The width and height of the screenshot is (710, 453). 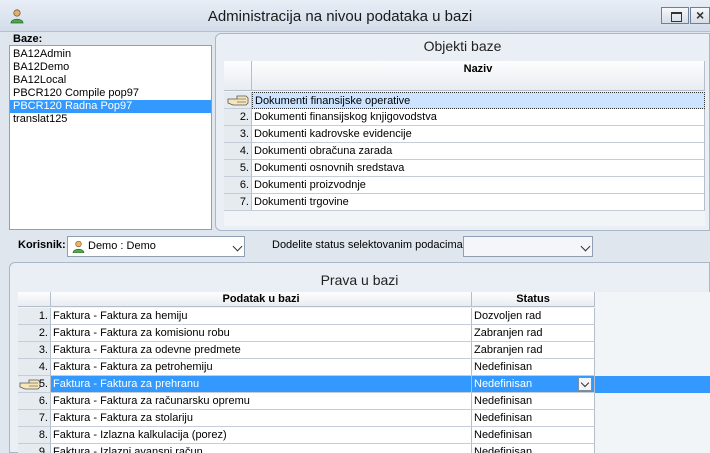 What do you see at coordinates (261, 418) in the screenshot?
I see `data-cell: Faktura - Faktura za stolariju` at bounding box center [261, 418].